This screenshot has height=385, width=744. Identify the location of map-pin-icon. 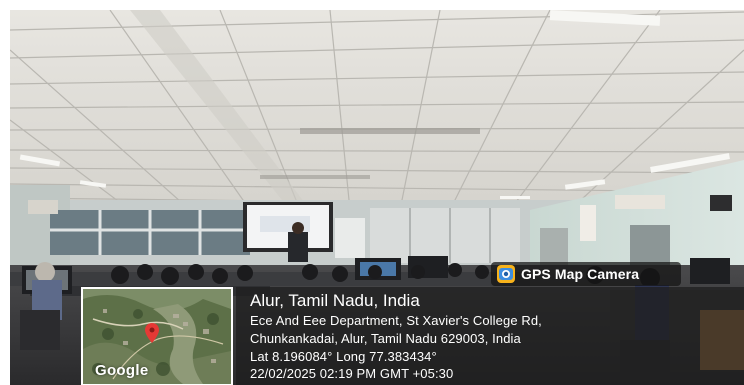
(152, 335).